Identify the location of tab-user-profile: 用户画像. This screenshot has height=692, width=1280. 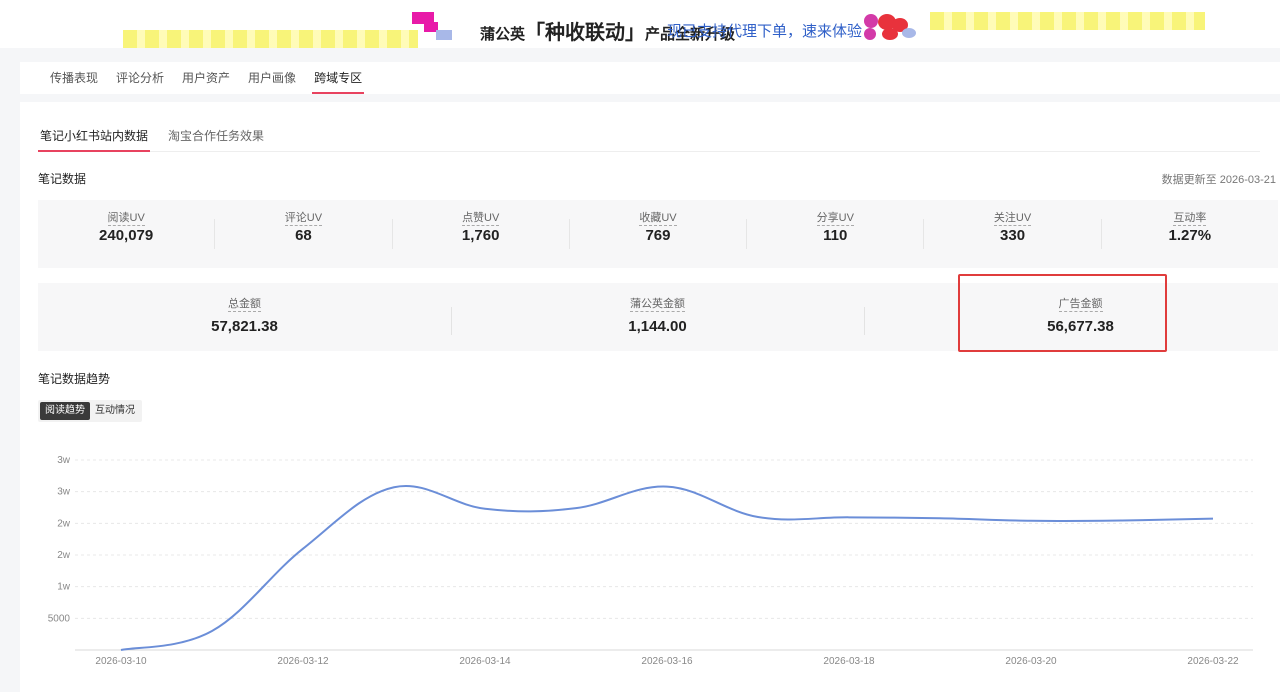
(272, 78).